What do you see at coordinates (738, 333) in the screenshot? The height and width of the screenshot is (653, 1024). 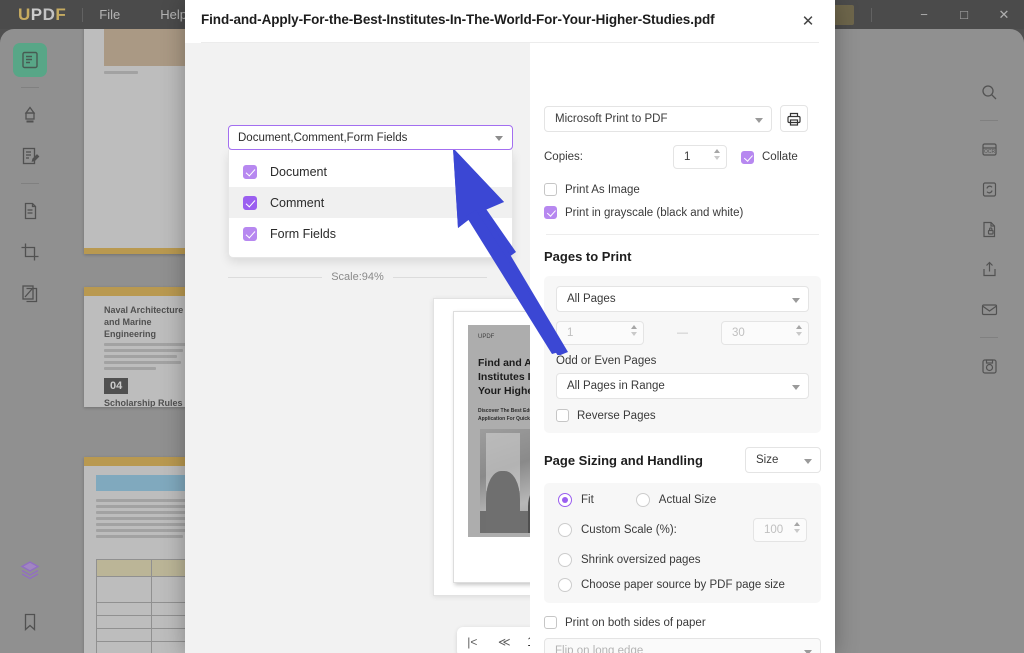 I see `range-to-value: 30` at bounding box center [738, 333].